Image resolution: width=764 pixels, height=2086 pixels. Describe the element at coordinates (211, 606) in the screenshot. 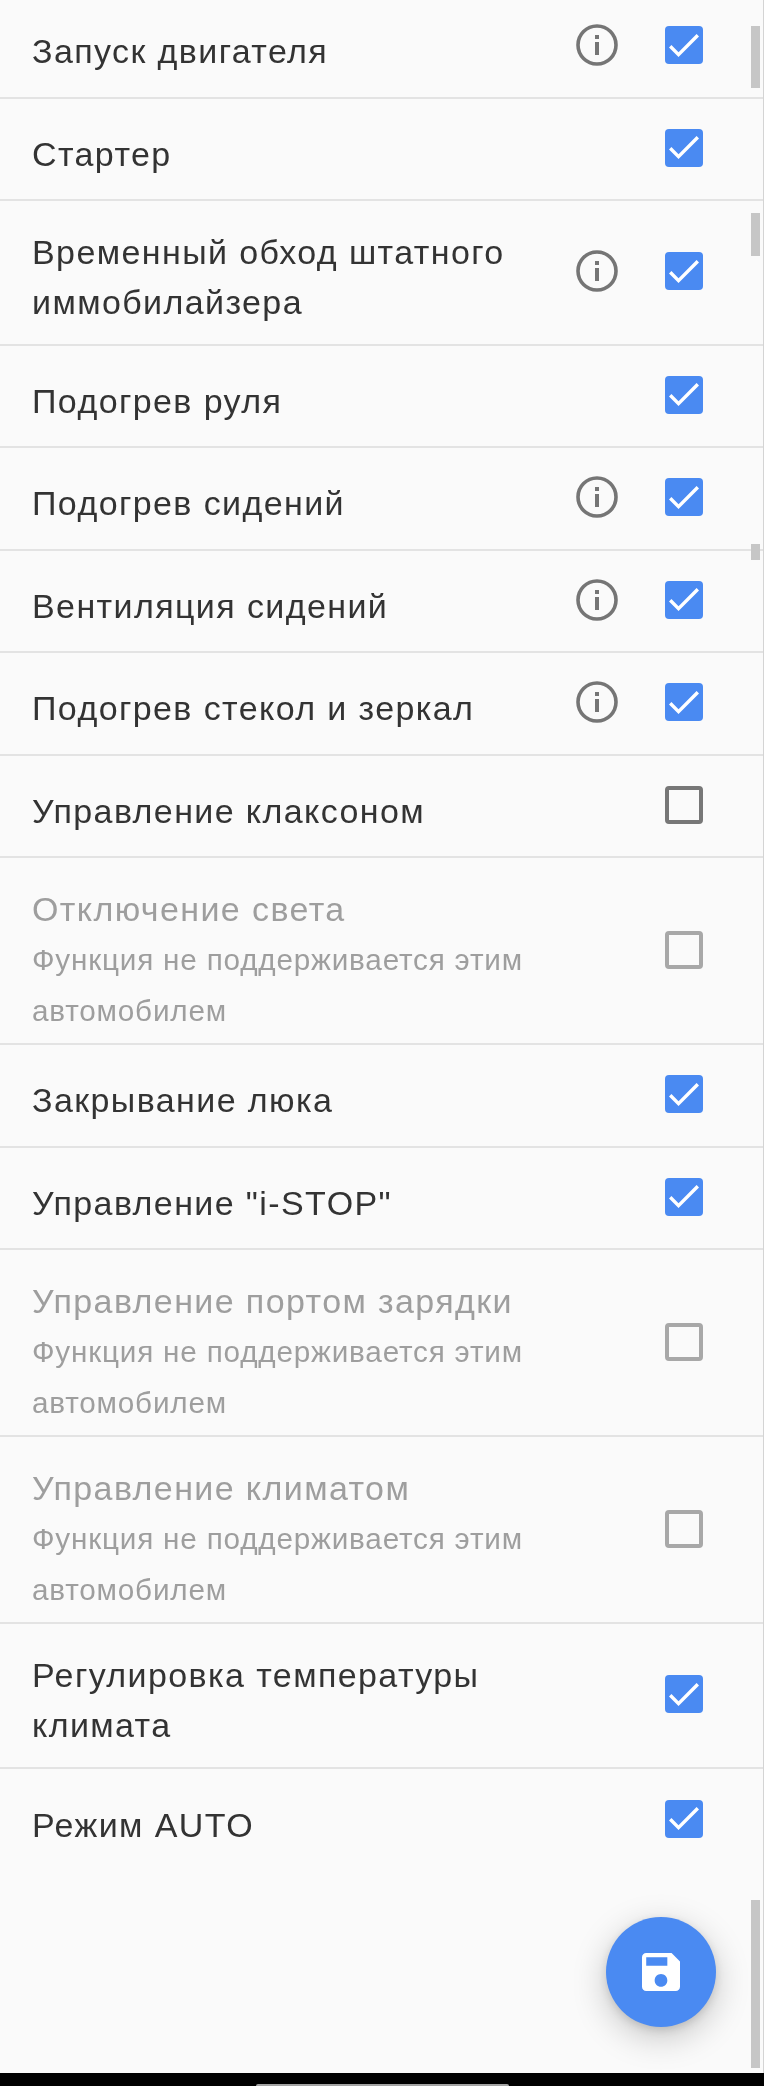

I see `setting-label: Вентиляция сидений` at that location.